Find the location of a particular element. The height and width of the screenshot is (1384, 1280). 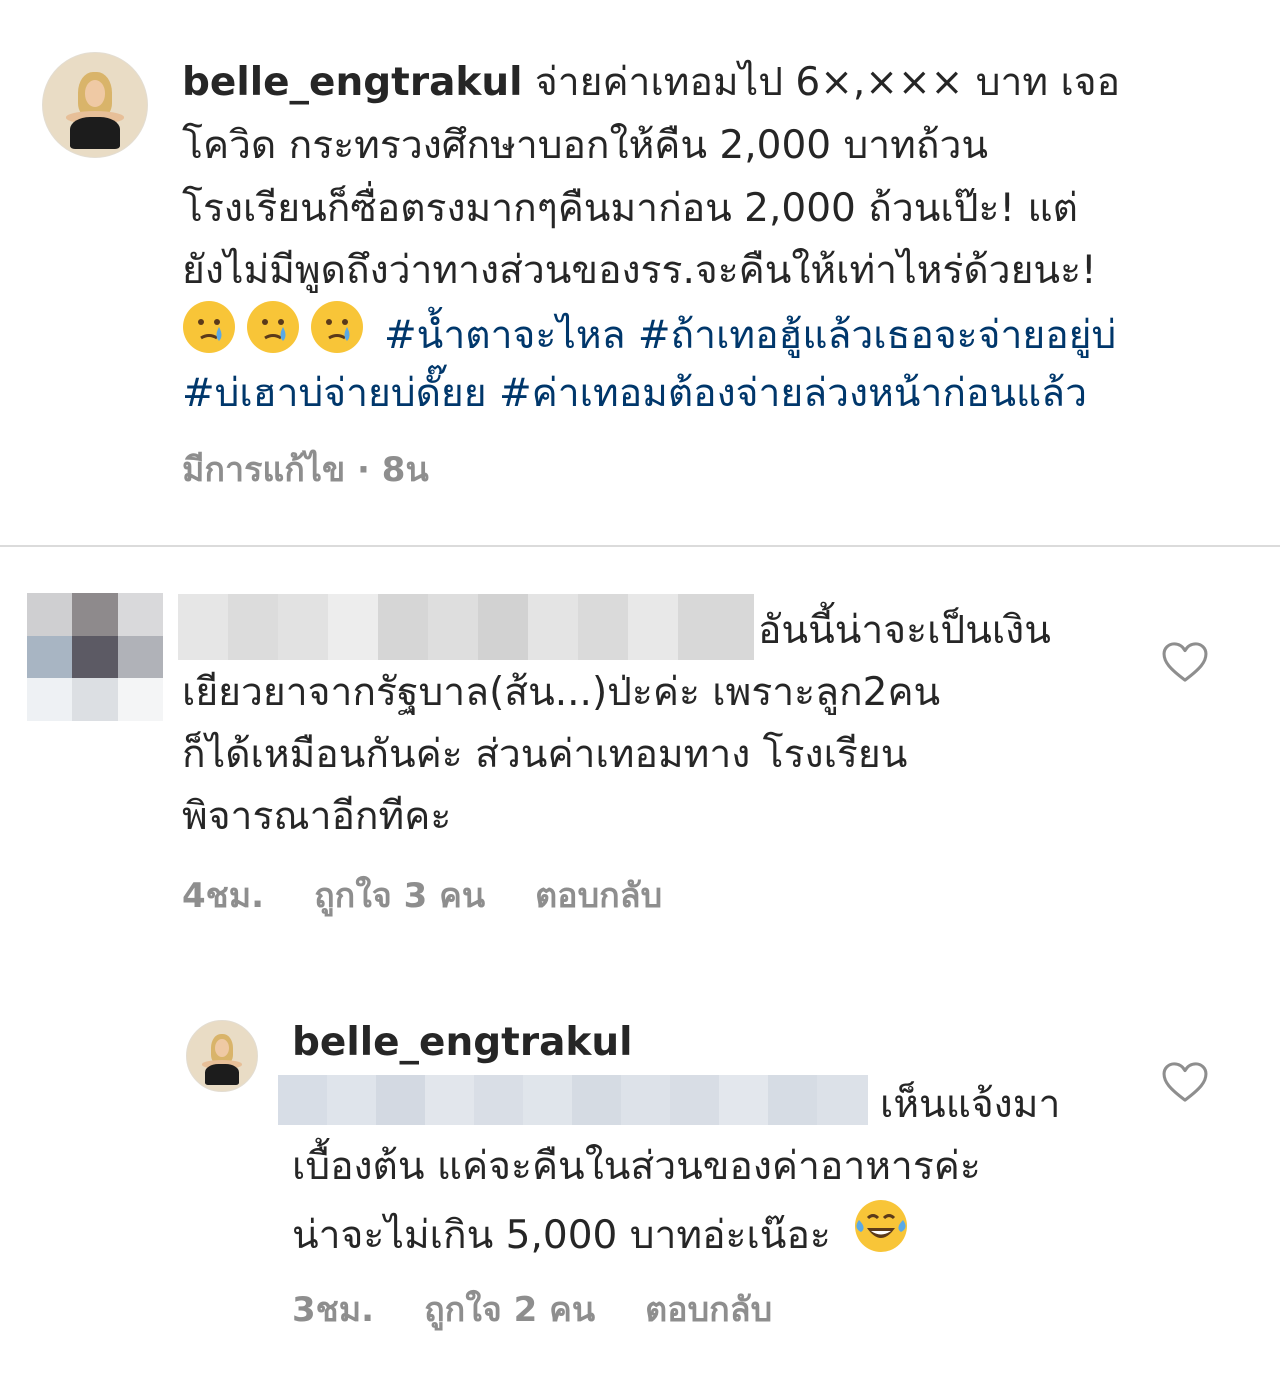

comment-time: 4ชม. is located at coordinates (223, 896).